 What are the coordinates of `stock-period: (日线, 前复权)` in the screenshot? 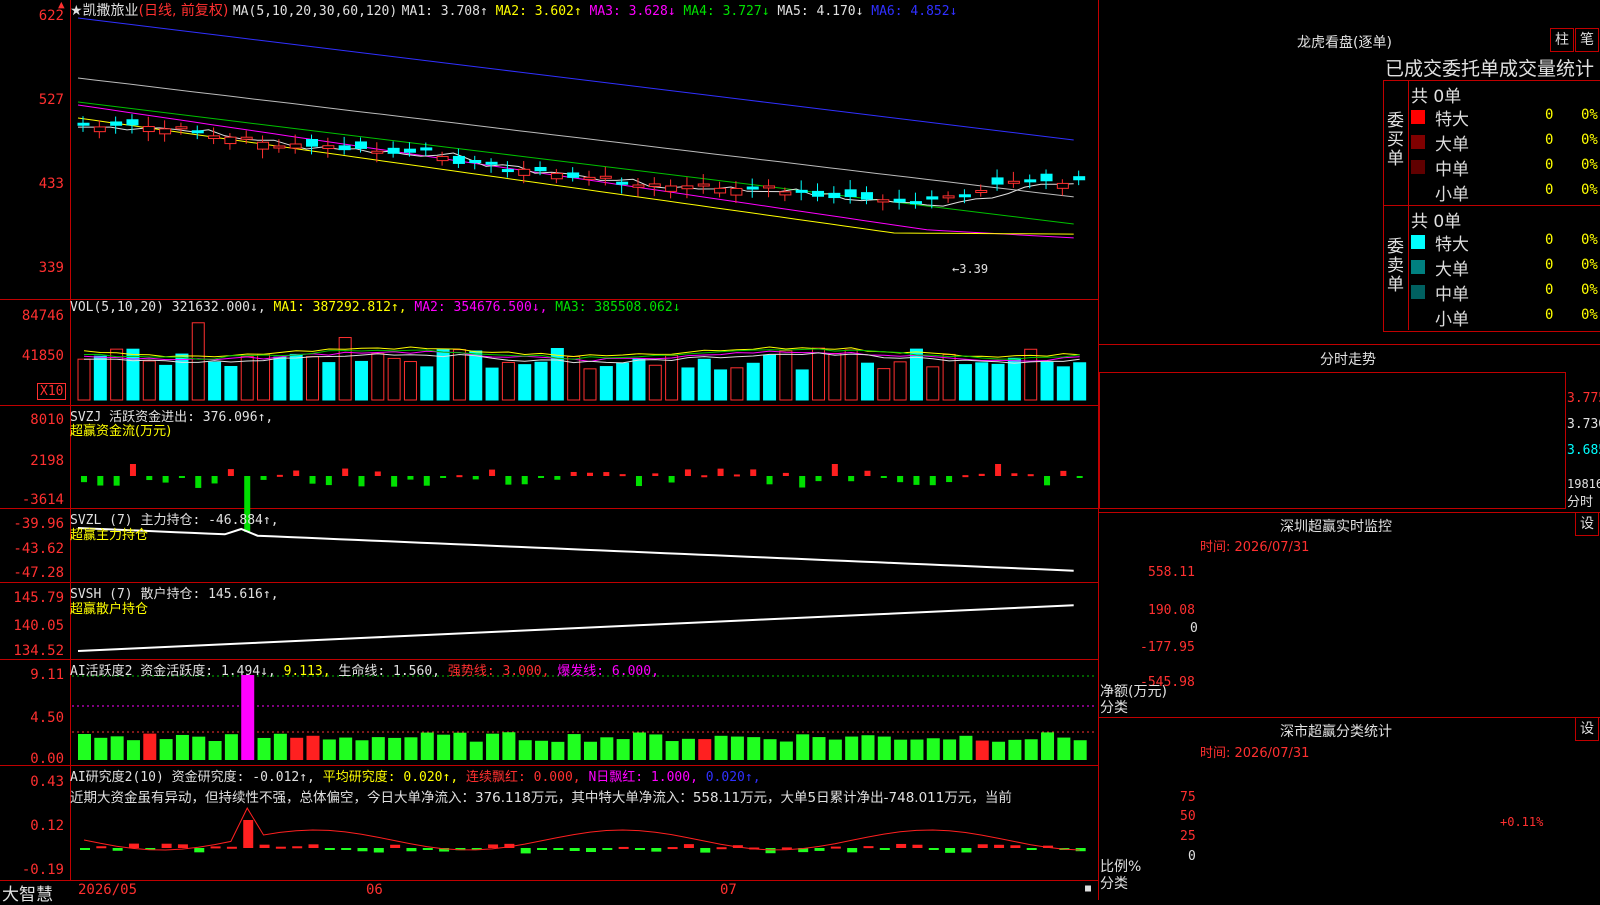 It's located at (183, 11).